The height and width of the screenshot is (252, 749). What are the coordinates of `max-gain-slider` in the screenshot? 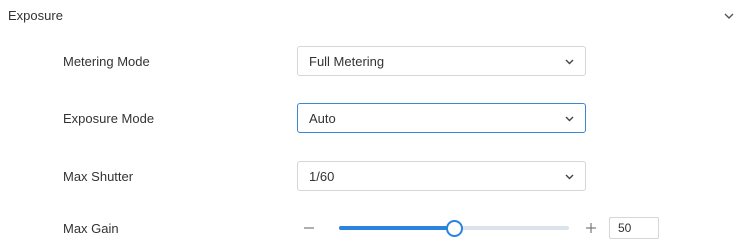 It's located at (454, 228).